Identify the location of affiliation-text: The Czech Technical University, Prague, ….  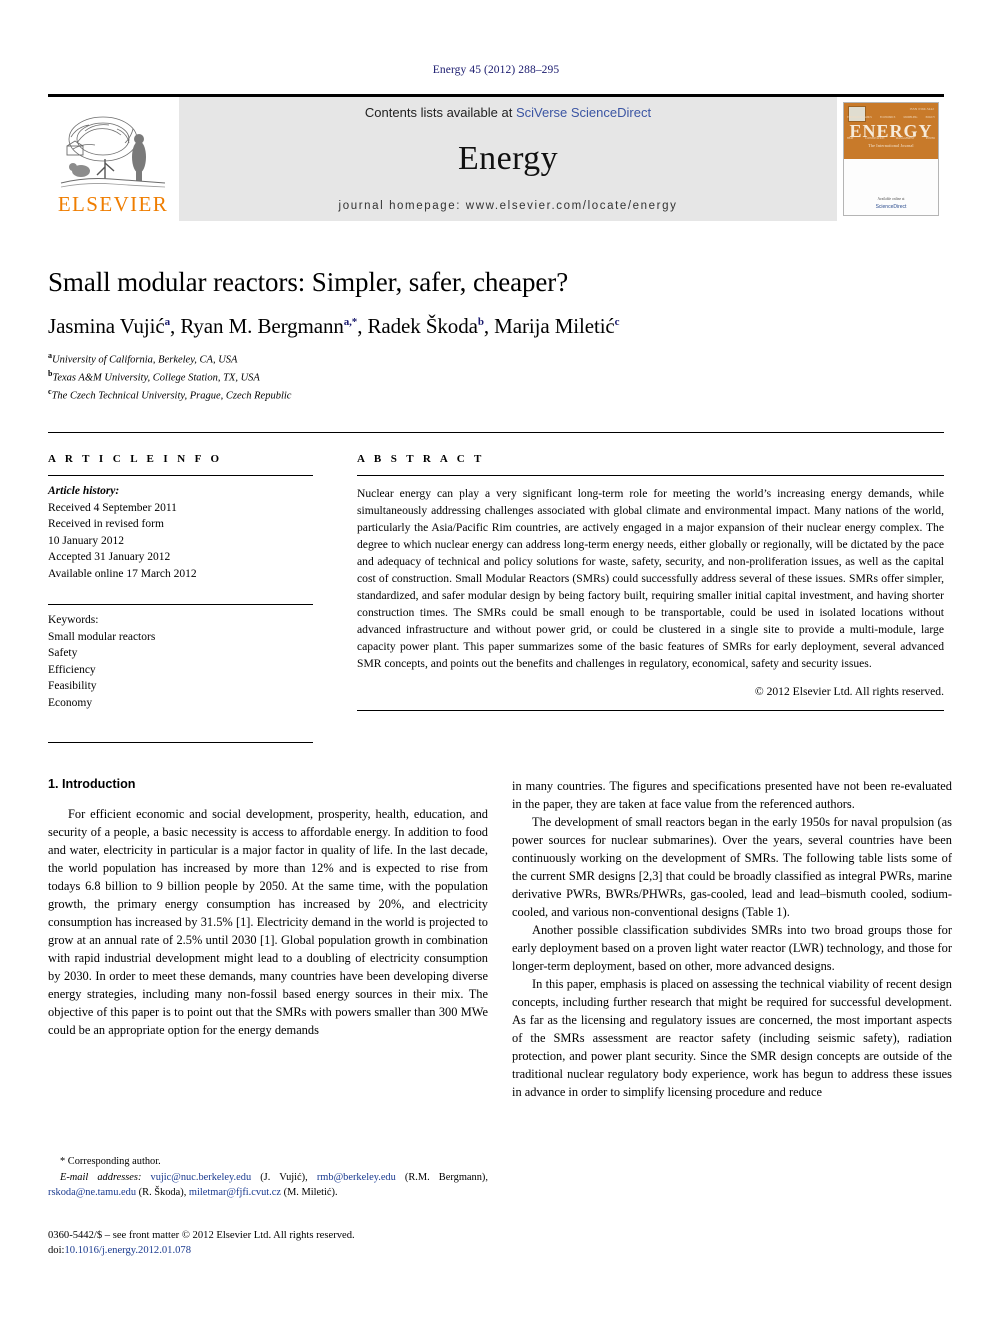
(171, 396).